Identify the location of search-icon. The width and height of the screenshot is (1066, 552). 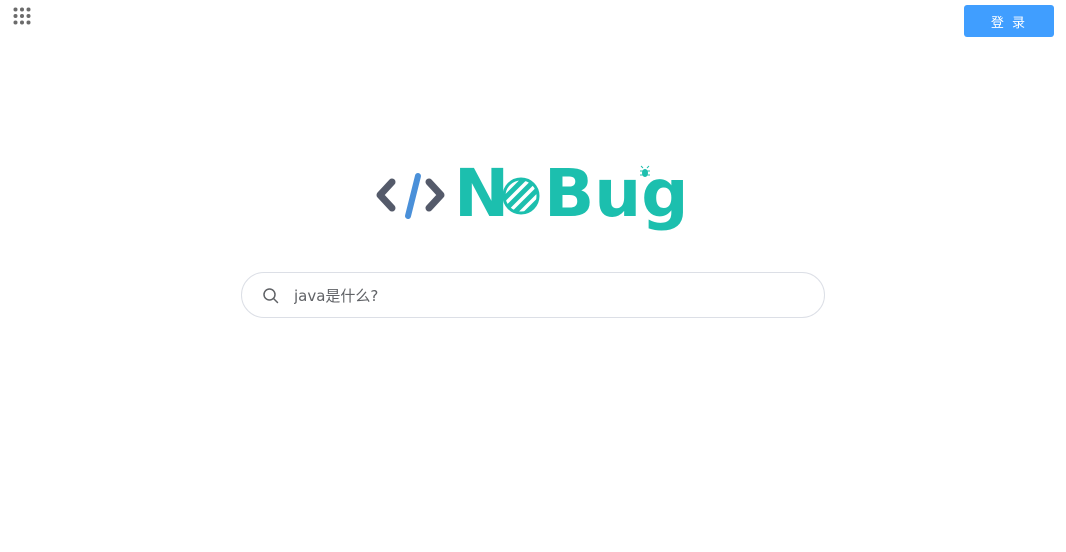
(271, 296).